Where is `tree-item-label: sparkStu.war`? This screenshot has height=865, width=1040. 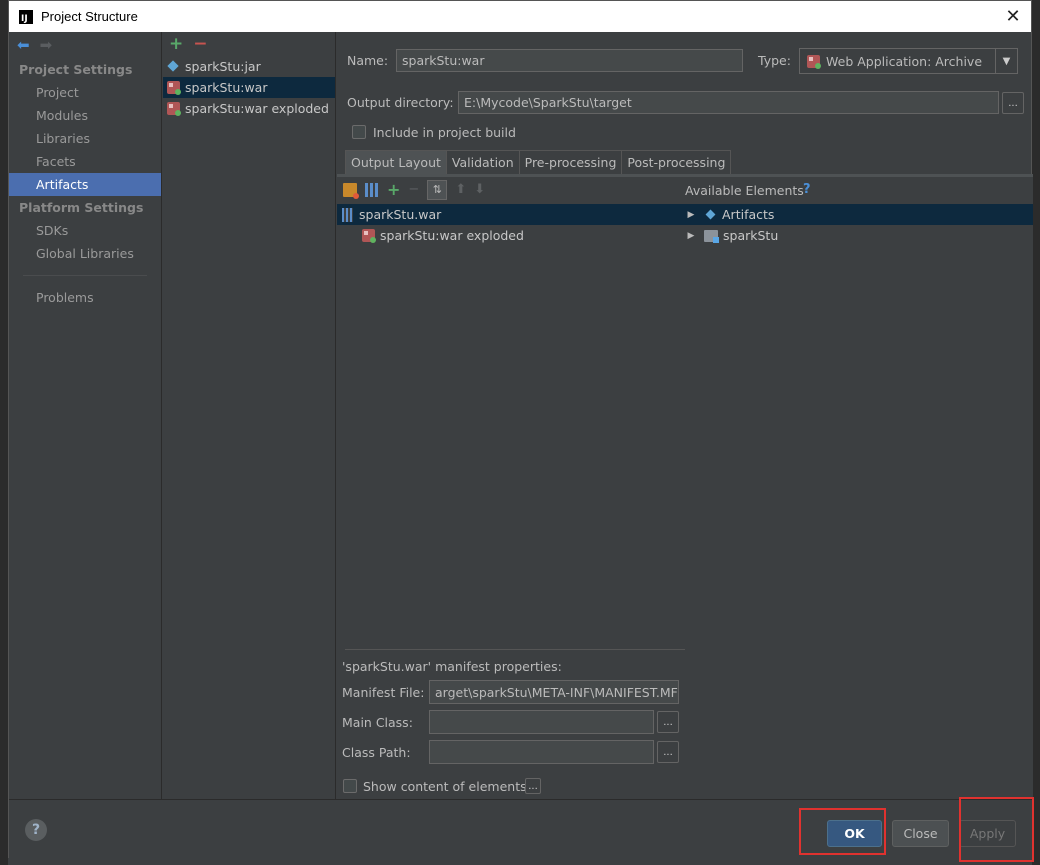 tree-item-label: sparkStu.war is located at coordinates (400, 214).